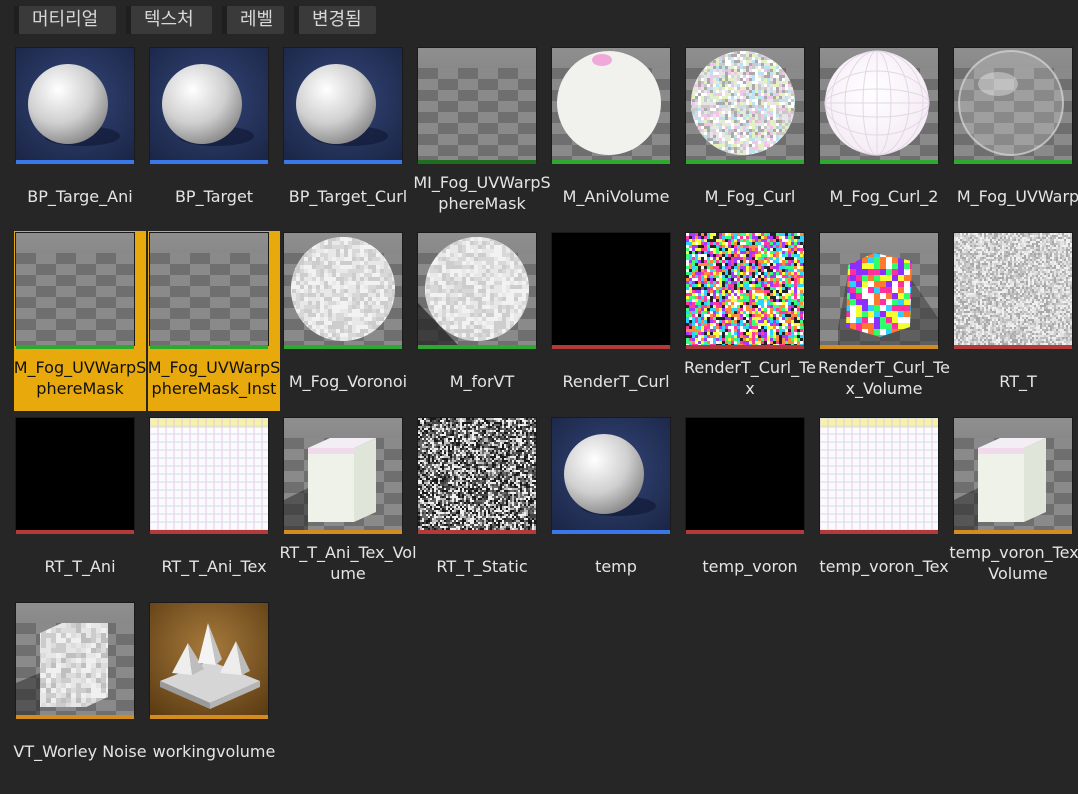  I want to click on asset-tile: M_Fog_Curl, so click(750, 136).